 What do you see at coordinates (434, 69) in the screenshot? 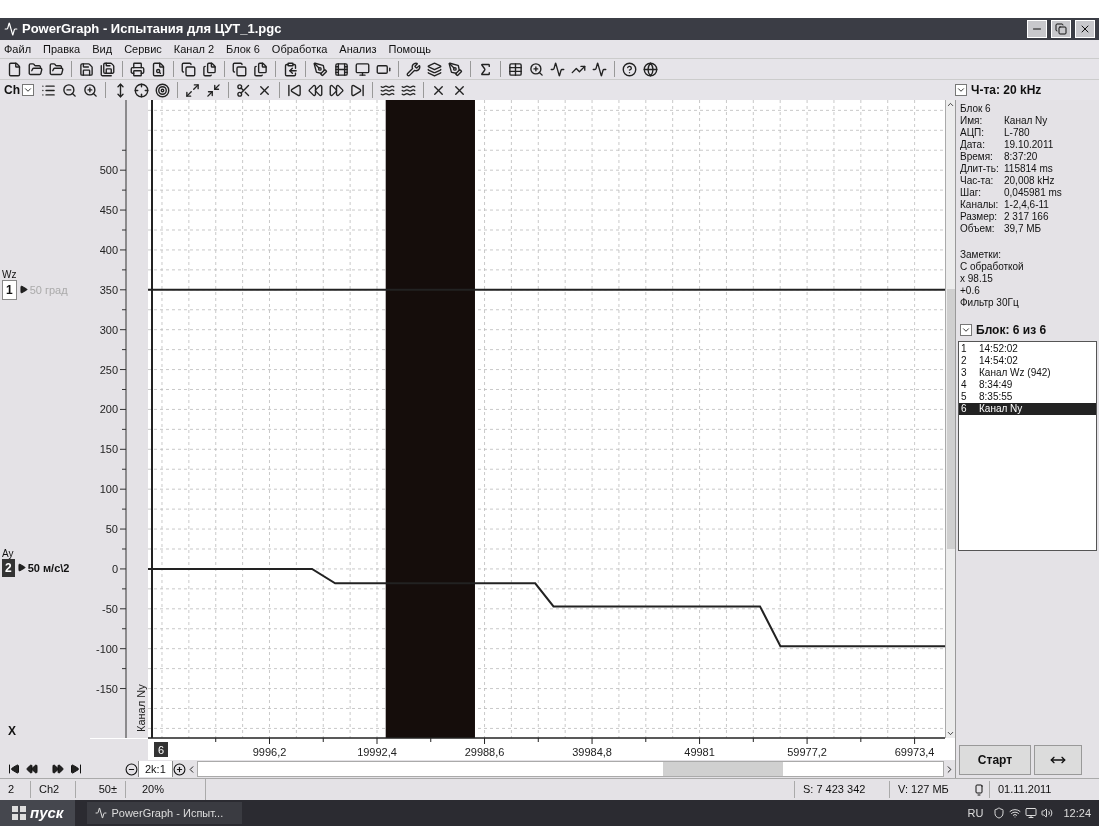
I see `layers-icon` at bounding box center [434, 69].